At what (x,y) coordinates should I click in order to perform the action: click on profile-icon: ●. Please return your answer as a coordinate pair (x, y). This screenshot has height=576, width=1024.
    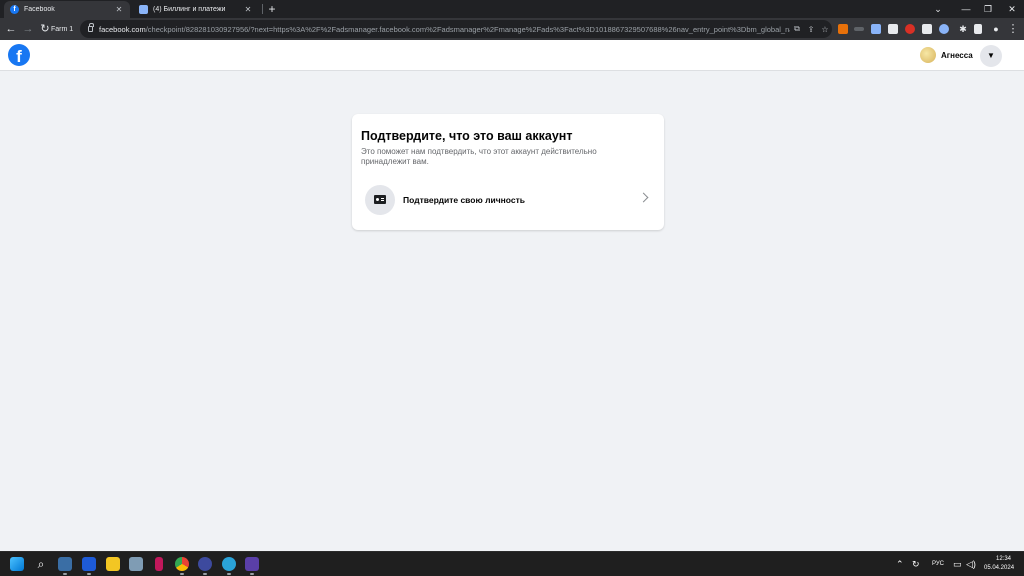
    Looking at the image, I should click on (996, 29).